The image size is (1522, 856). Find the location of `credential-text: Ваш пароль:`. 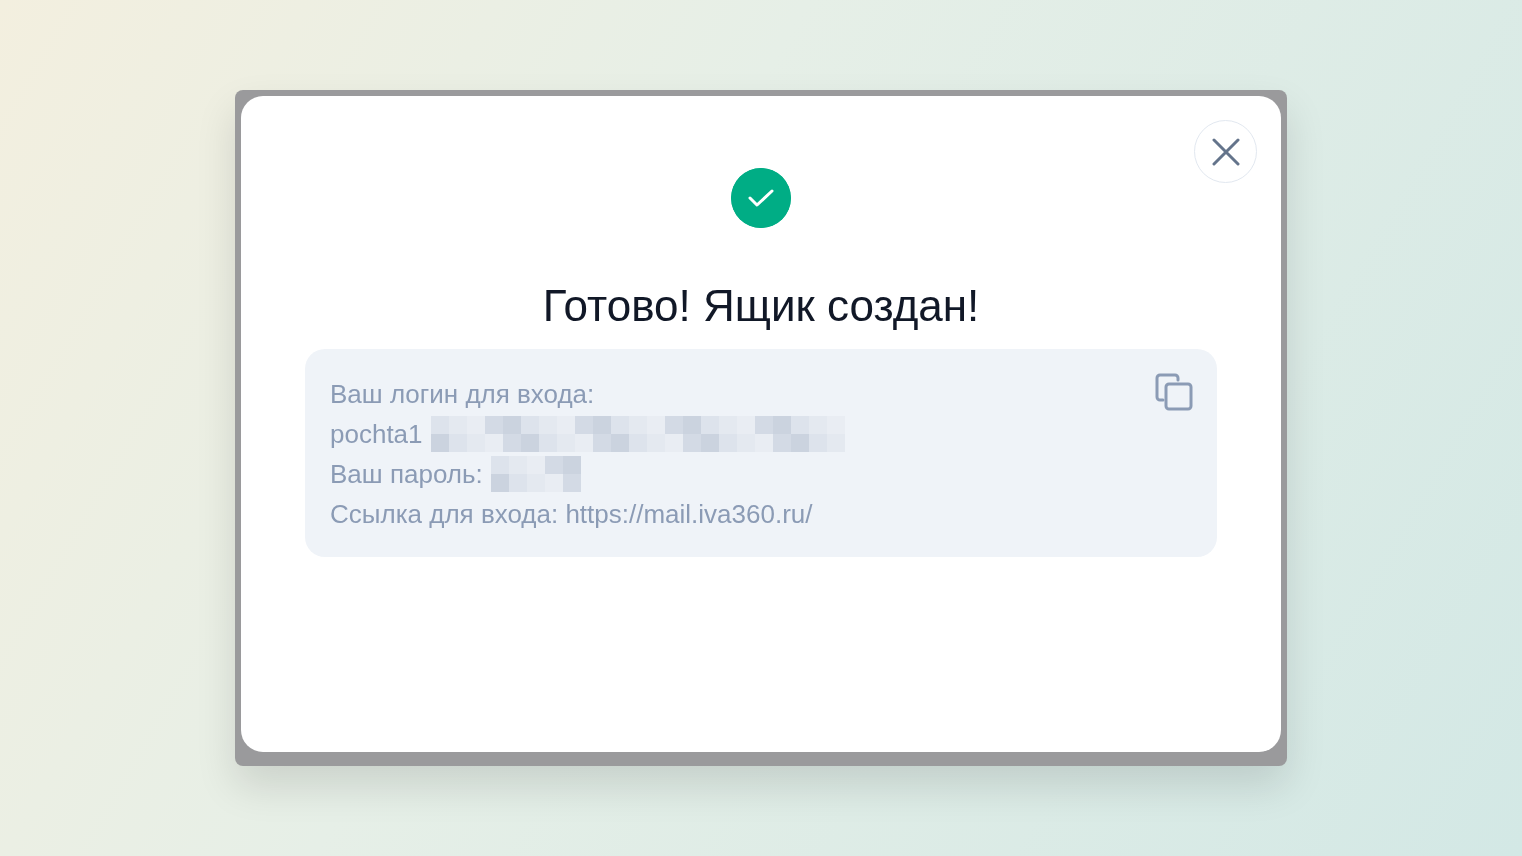

credential-text: Ваш пароль: is located at coordinates (406, 474).